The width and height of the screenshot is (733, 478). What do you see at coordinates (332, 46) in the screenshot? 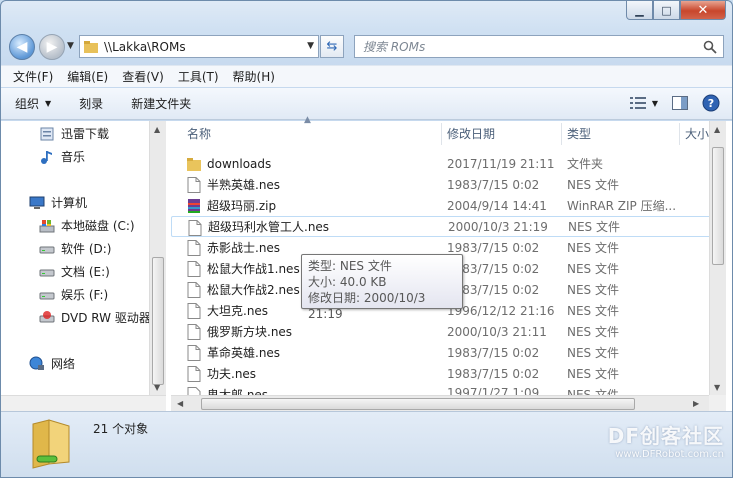
I see `refresh-button: ⇆` at bounding box center [332, 46].